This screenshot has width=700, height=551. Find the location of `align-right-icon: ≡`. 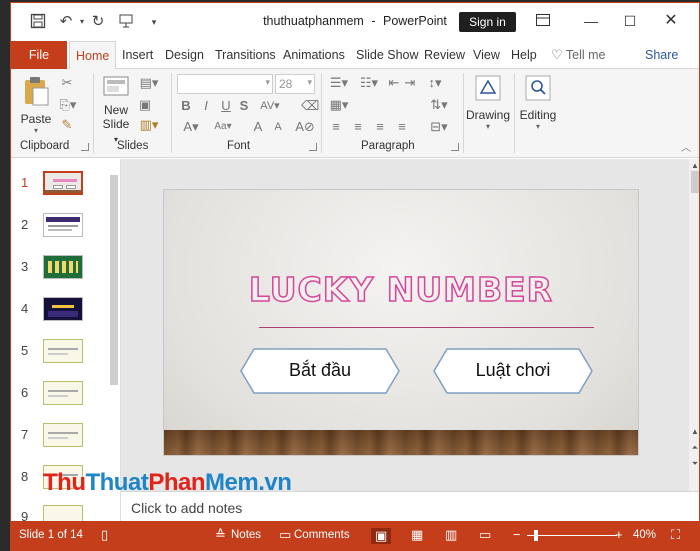

align-right-icon: ≡ is located at coordinates (380, 127).